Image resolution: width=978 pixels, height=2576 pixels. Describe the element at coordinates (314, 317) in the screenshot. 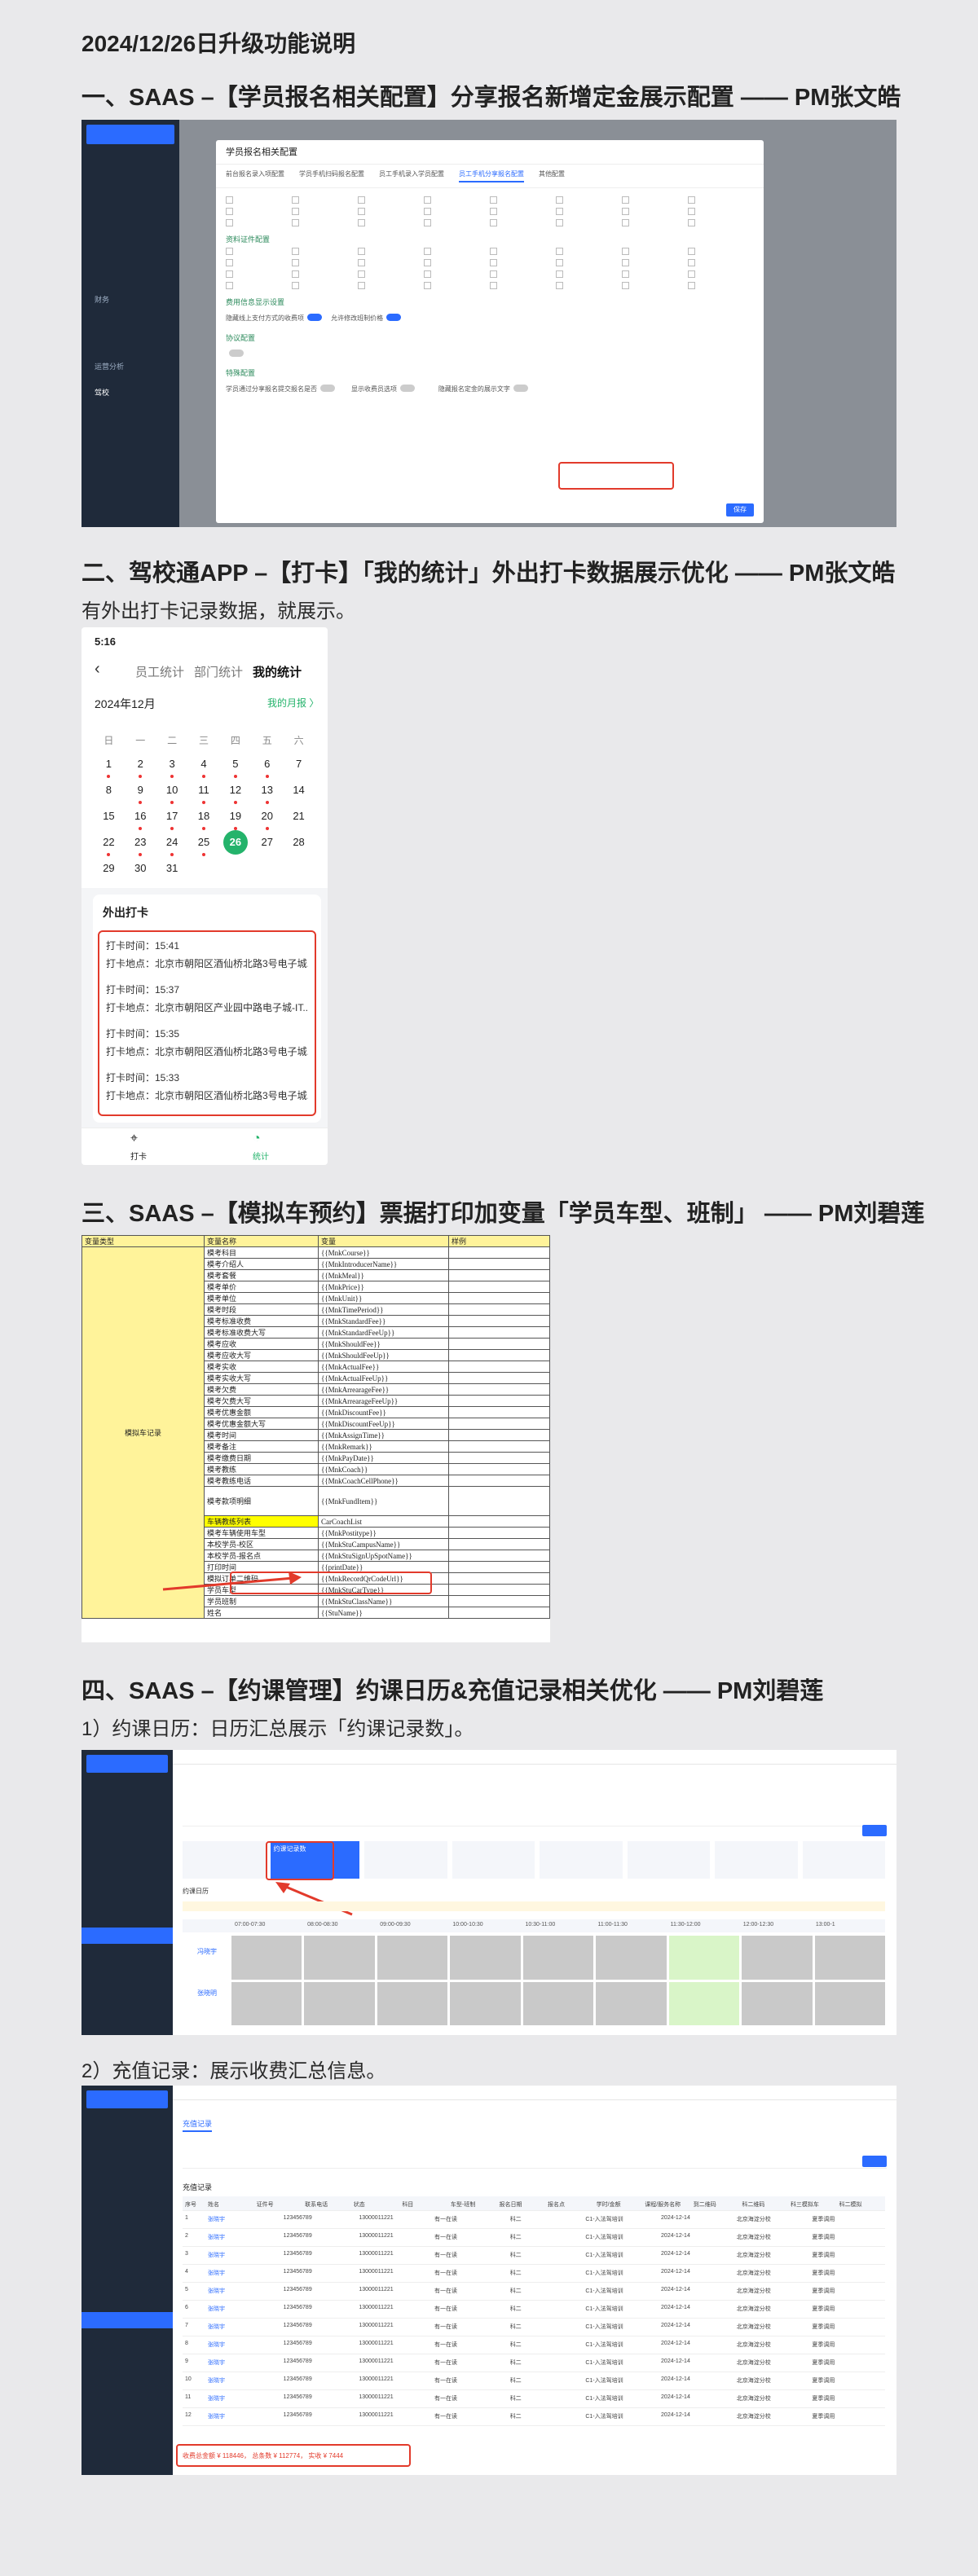

I see `toggle-hide-online-fee` at that location.